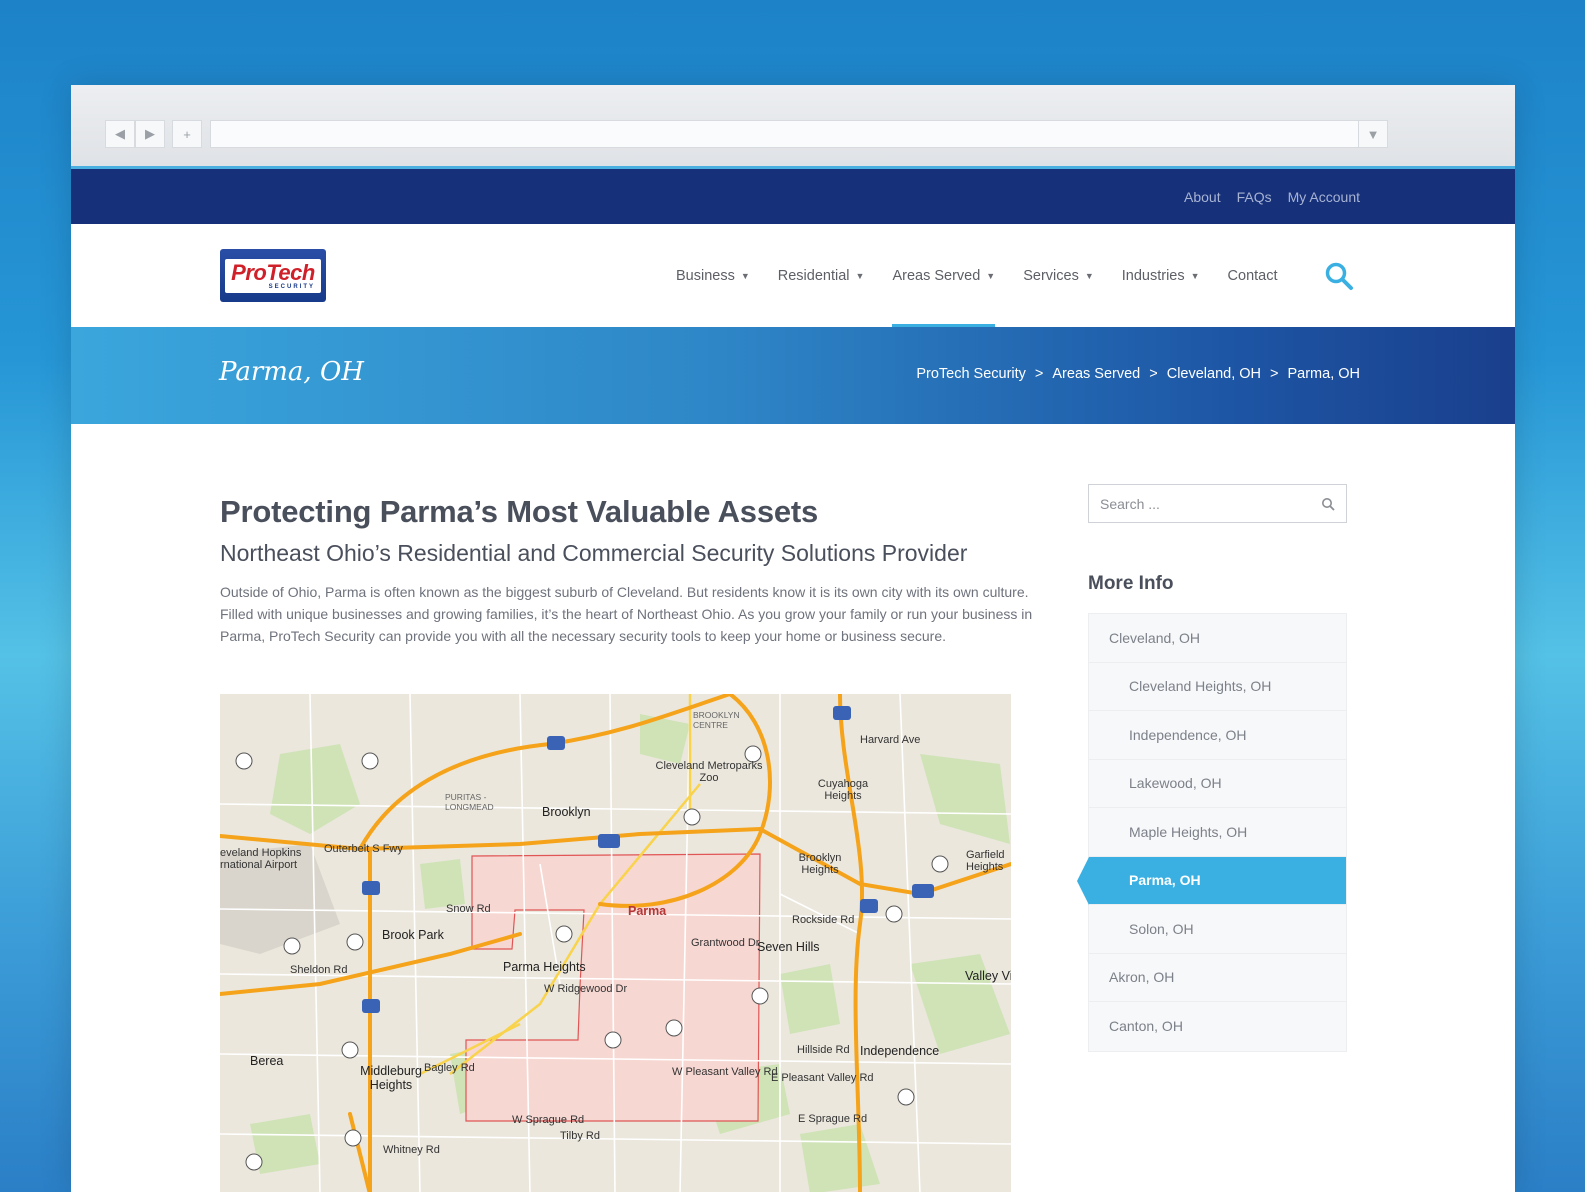 The height and width of the screenshot is (1192, 1585). I want to click on logo-sub-text: SECURITY, so click(291, 286).